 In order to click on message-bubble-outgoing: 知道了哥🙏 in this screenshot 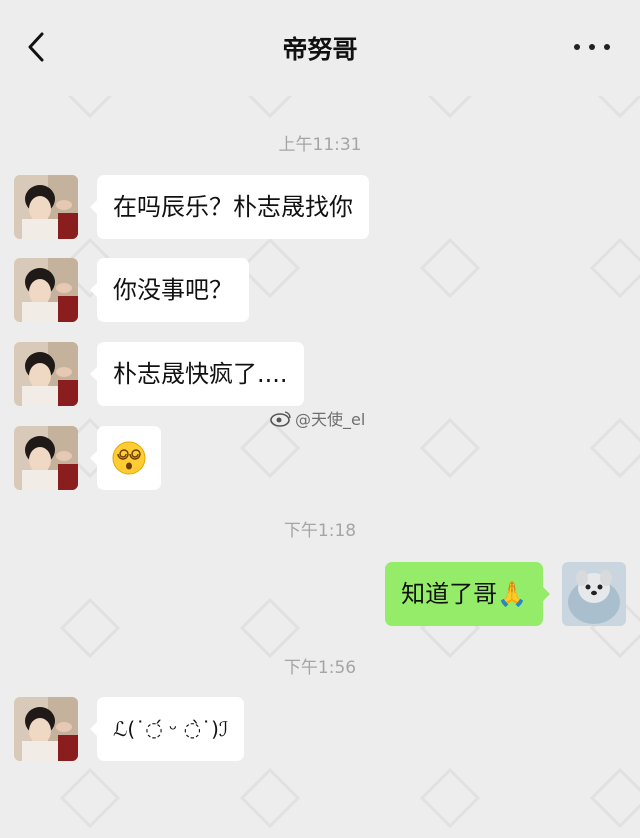, I will do `click(467, 594)`.